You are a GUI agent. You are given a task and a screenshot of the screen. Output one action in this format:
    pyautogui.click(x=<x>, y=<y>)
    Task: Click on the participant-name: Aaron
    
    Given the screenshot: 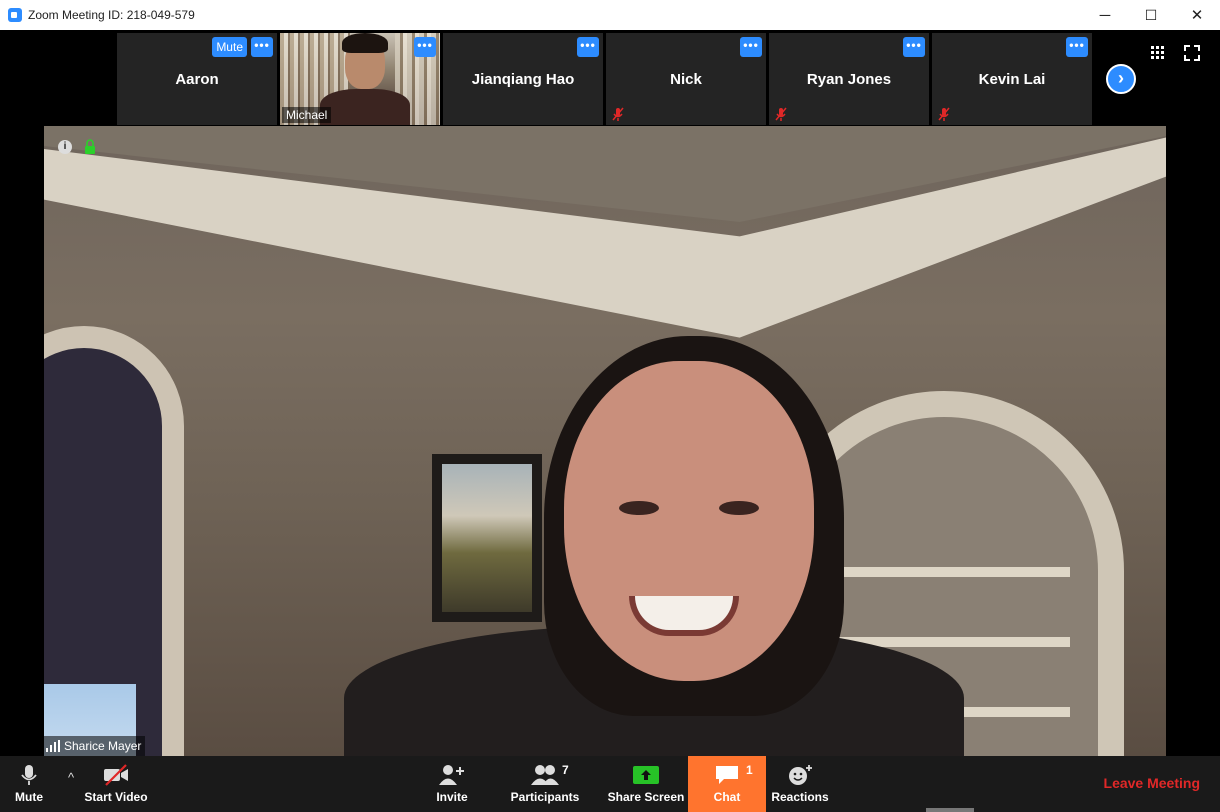 What is the action you would take?
    pyautogui.click(x=197, y=79)
    